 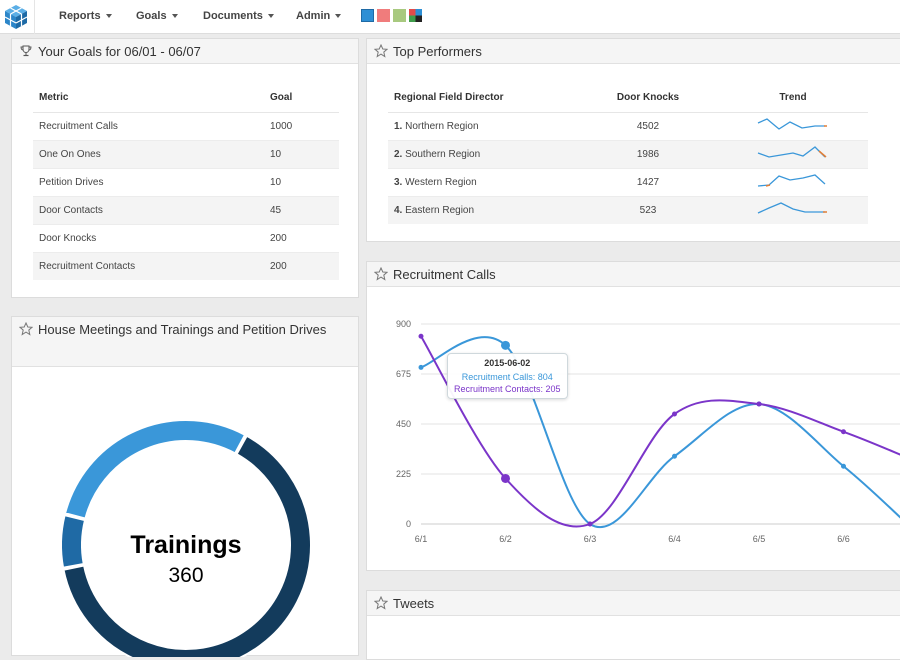 I want to click on goals-panel-header: Your Goals for 06/01 - 06/07, so click(x=185, y=51).